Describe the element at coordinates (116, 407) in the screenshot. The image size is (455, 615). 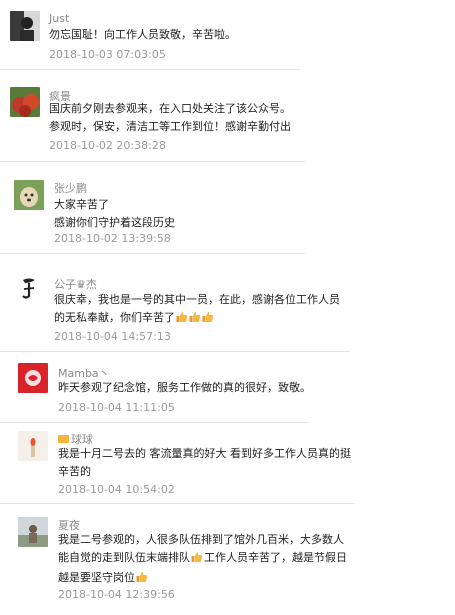
I see `comment-time: 2018-10-04 11:11:05` at that location.